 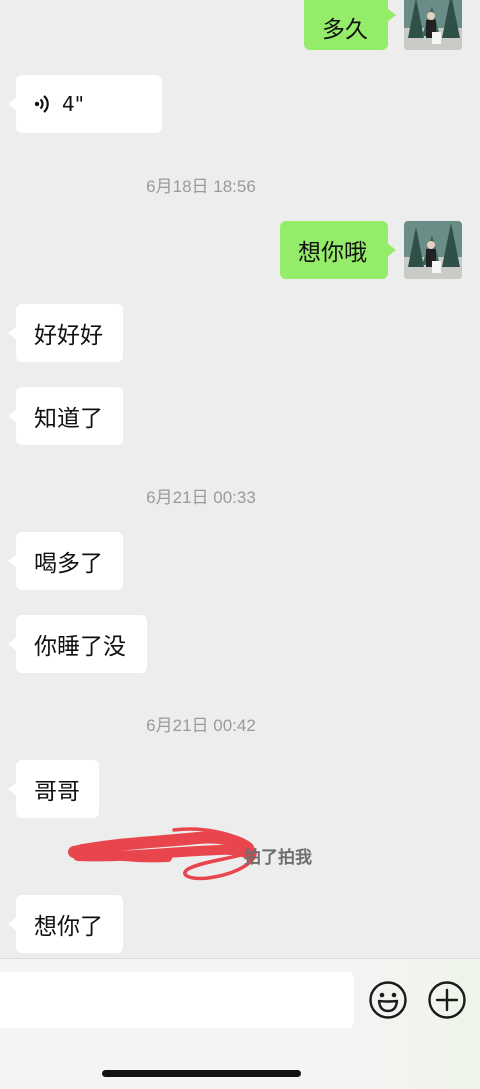 I want to click on voice-duration: 4", so click(x=73, y=104).